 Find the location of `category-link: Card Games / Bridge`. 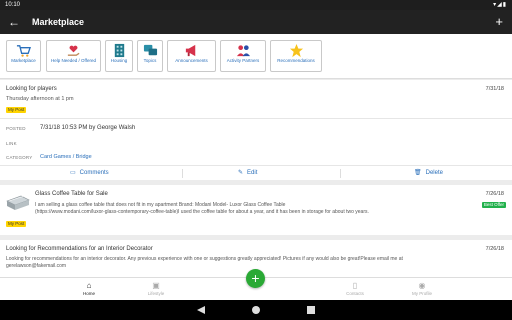

category-link: Card Games / Bridge is located at coordinates (66, 157).